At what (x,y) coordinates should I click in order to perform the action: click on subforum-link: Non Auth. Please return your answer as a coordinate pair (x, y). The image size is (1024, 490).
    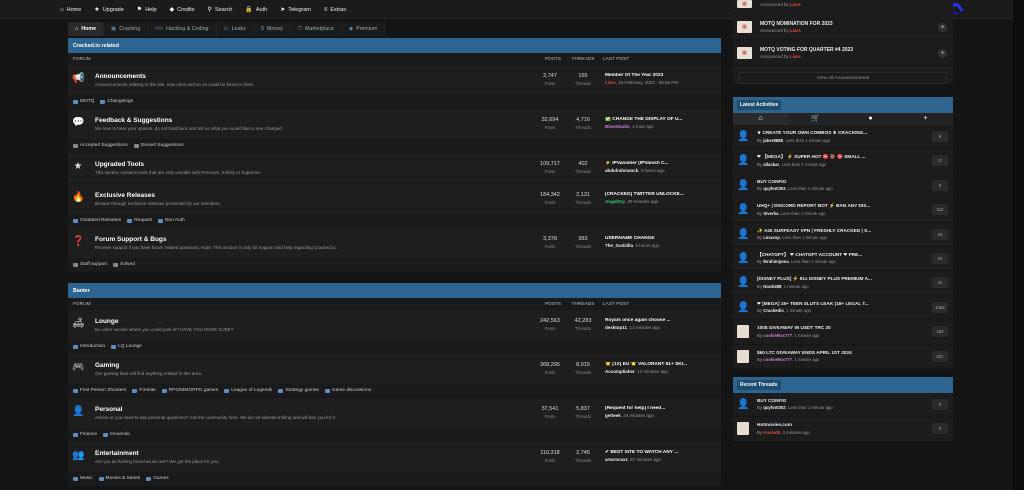
    Looking at the image, I should click on (171, 220).